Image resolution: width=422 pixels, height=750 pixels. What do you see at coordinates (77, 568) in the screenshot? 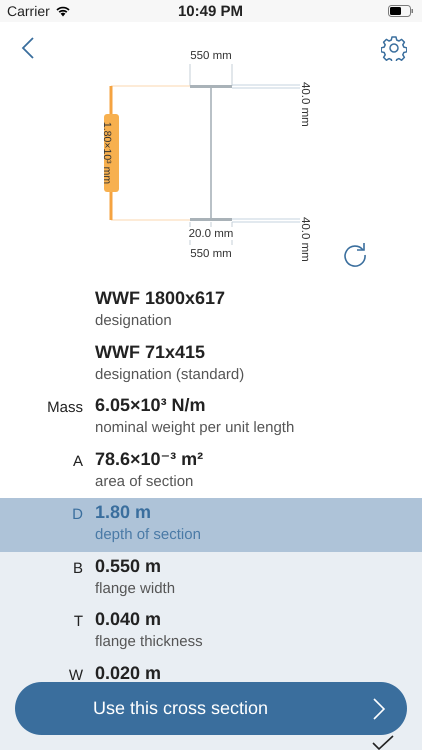
I see `property-symbol: B` at bounding box center [77, 568].